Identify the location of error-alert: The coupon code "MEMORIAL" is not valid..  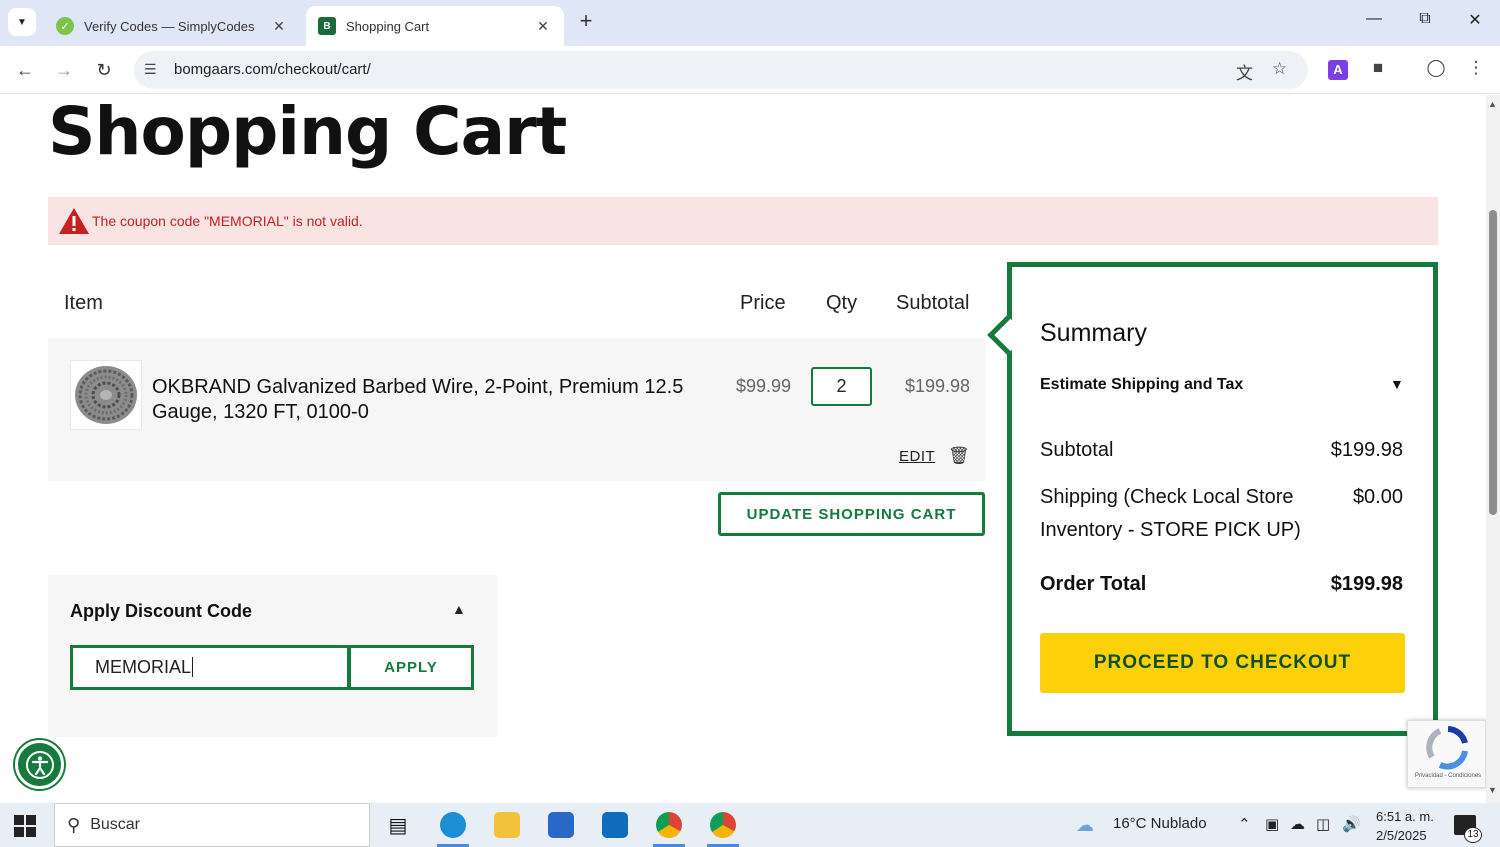
(743, 221).